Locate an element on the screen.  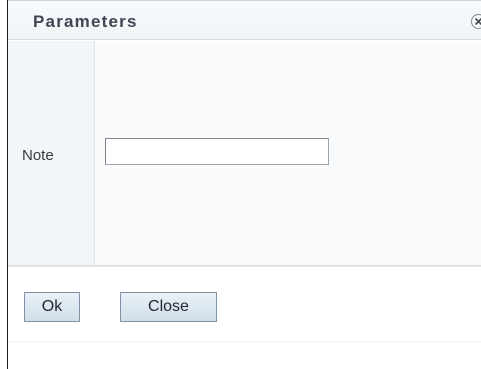
close-x-glyph is located at coordinates (477, 21).